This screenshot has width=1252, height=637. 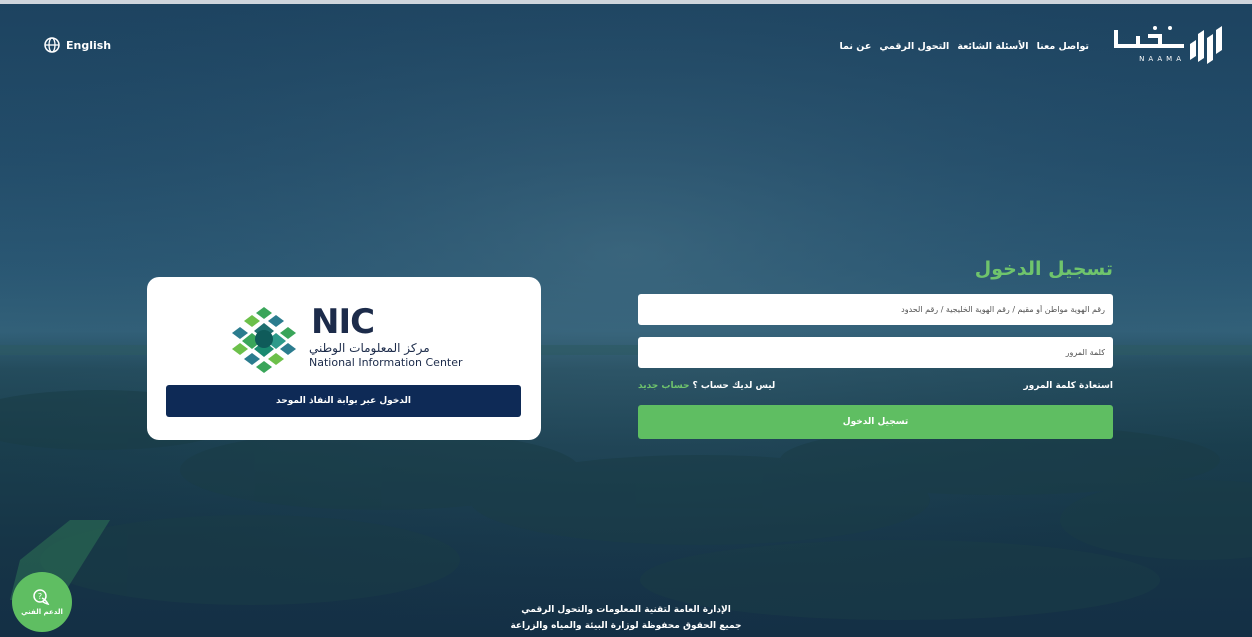 What do you see at coordinates (52, 45) in the screenshot?
I see `globe-icon` at bounding box center [52, 45].